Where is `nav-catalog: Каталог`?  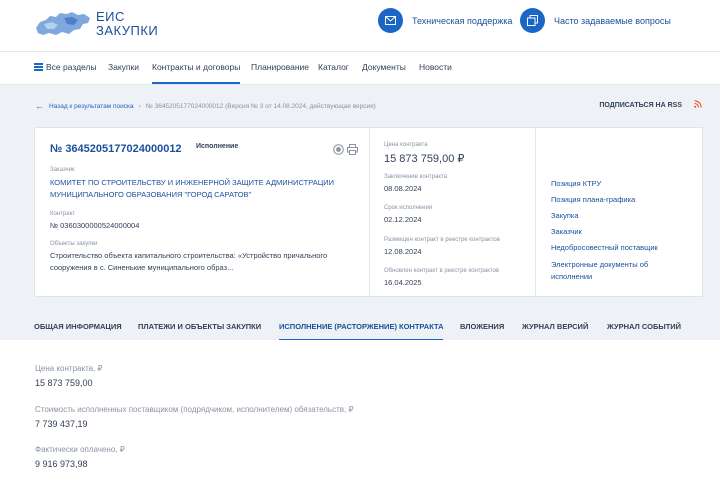 nav-catalog: Каталог is located at coordinates (333, 67).